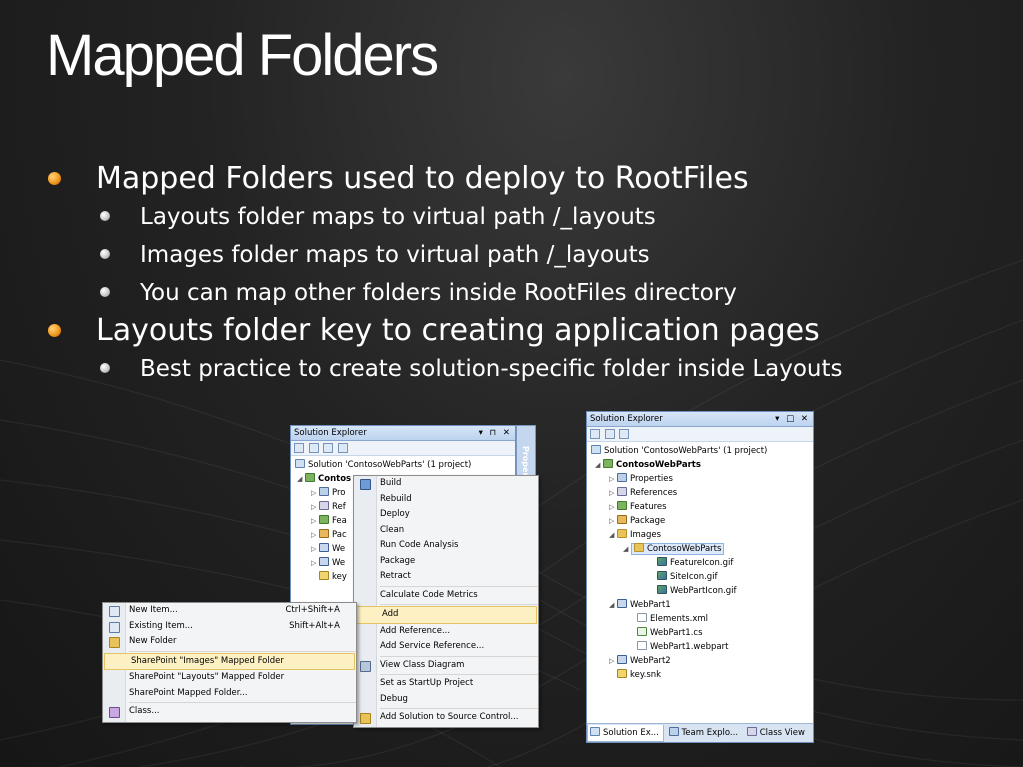  Describe the element at coordinates (446, 684) in the screenshot. I see `menu-item-set-startup: Set as StartUp Project` at that location.